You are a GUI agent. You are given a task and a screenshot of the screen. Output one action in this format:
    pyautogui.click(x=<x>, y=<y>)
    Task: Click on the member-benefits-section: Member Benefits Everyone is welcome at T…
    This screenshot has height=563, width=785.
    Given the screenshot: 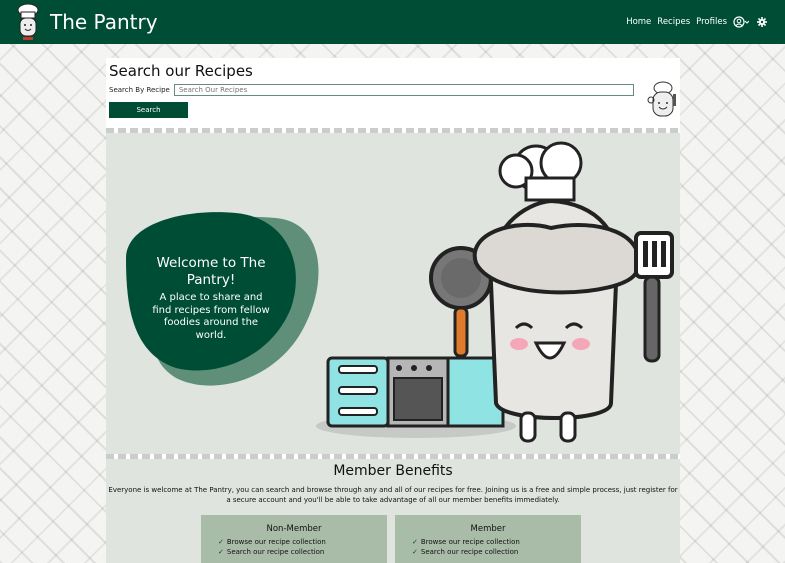 What is the action you would take?
    pyautogui.click(x=393, y=511)
    